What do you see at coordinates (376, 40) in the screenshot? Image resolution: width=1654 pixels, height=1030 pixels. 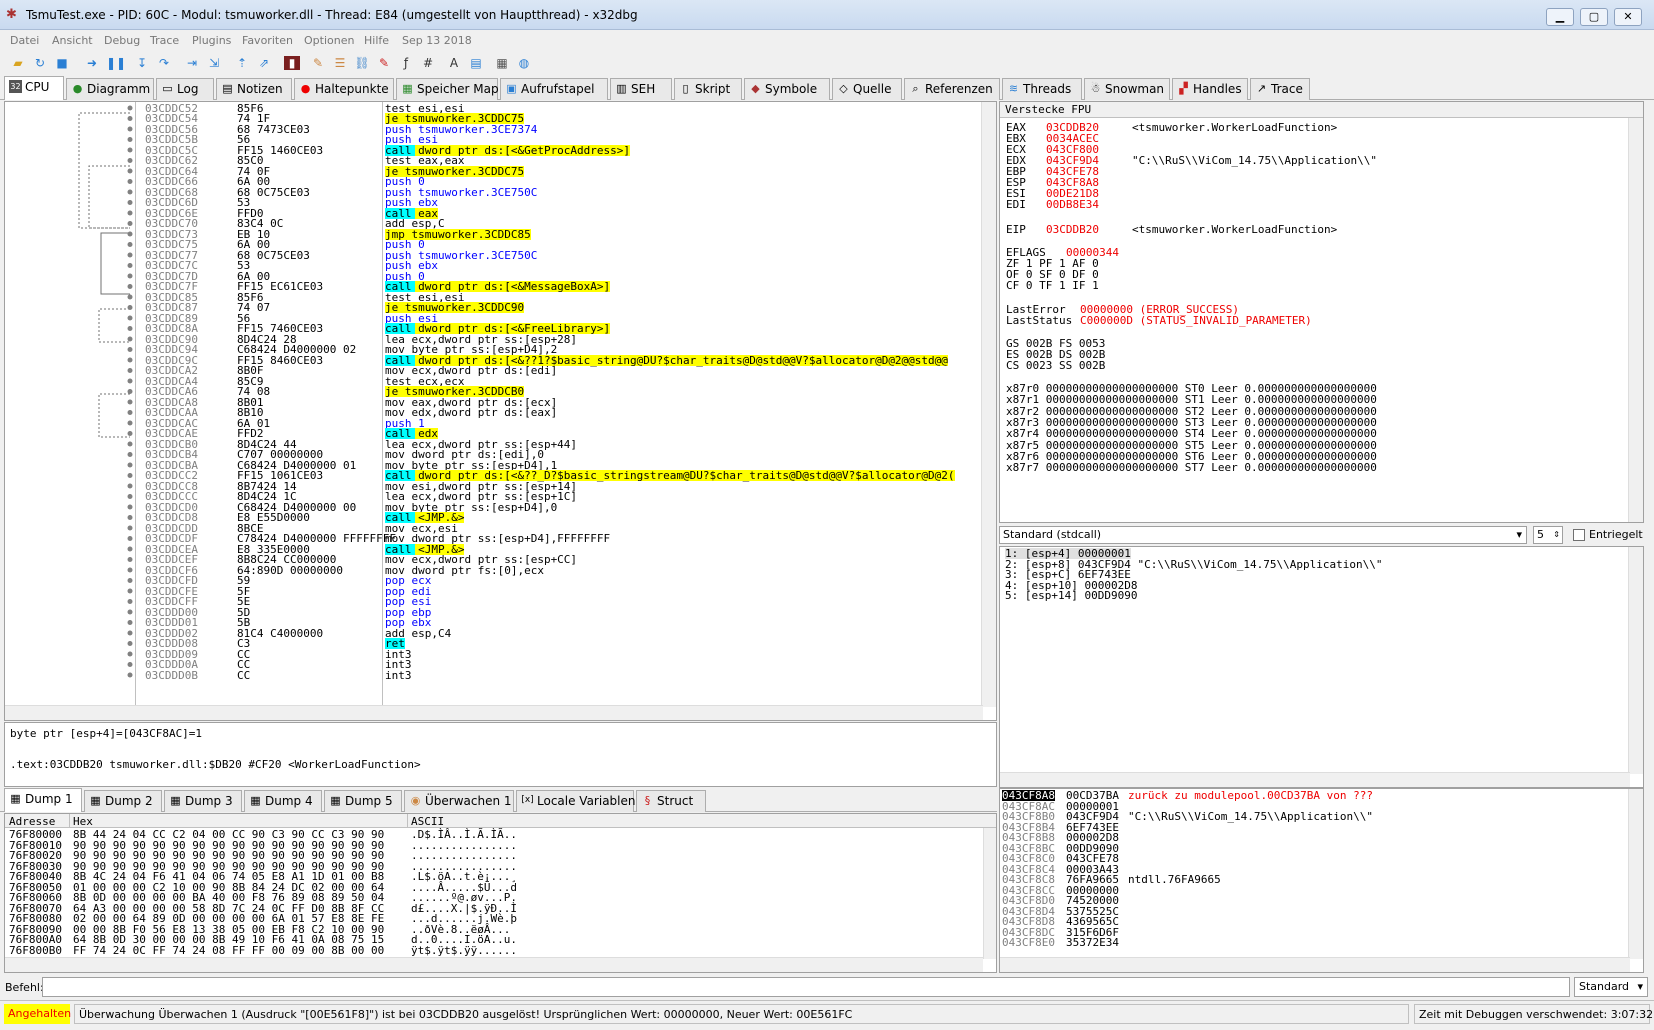 I see `menu-help: Hilfe` at bounding box center [376, 40].